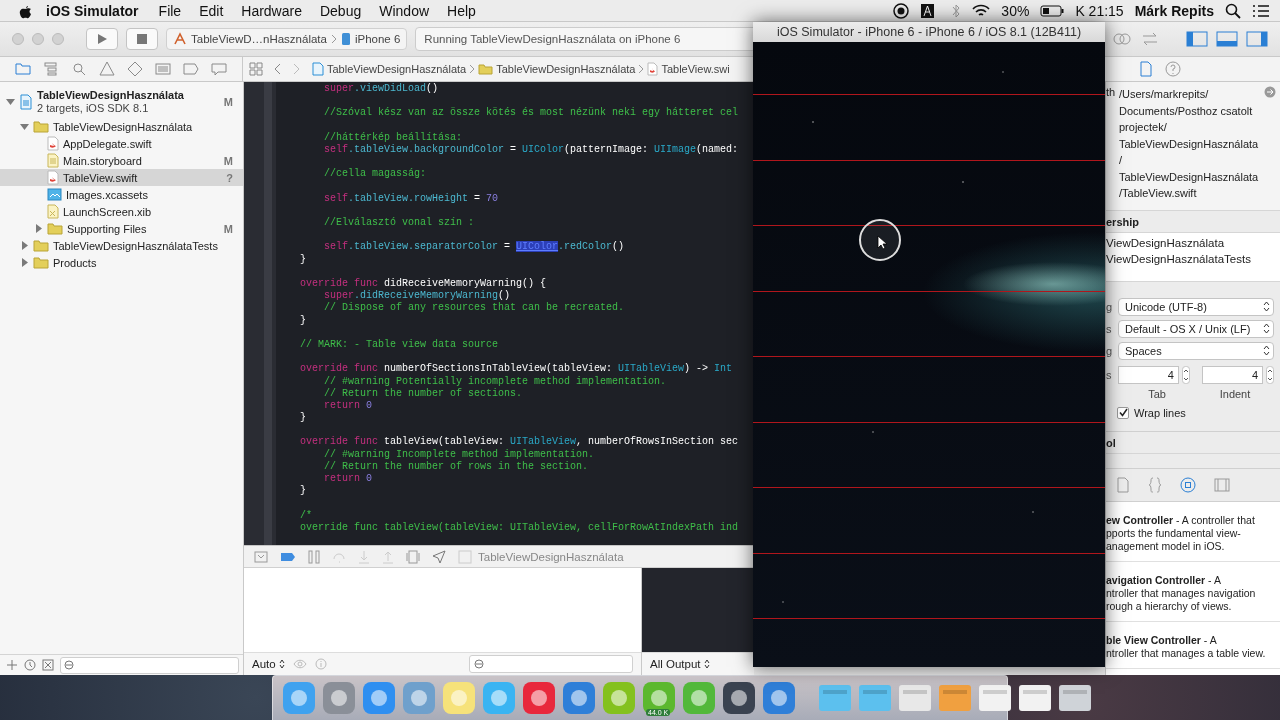  I want to click on file-tree-item: LaunchScreen.xib, so click(121, 211).